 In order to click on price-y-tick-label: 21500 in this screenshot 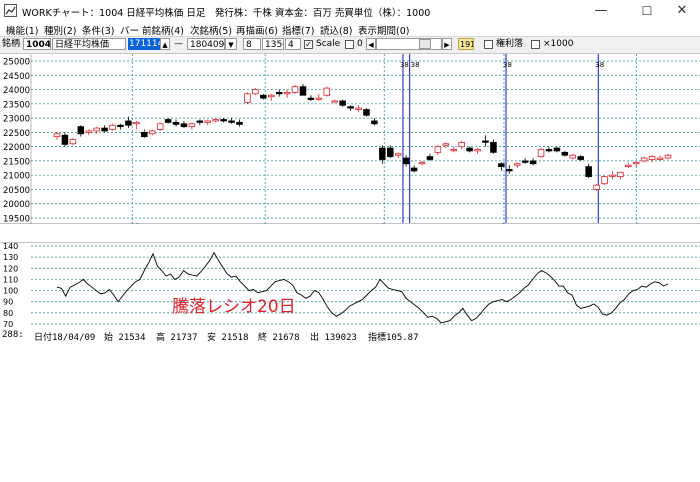, I will do `click(16, 162)`.